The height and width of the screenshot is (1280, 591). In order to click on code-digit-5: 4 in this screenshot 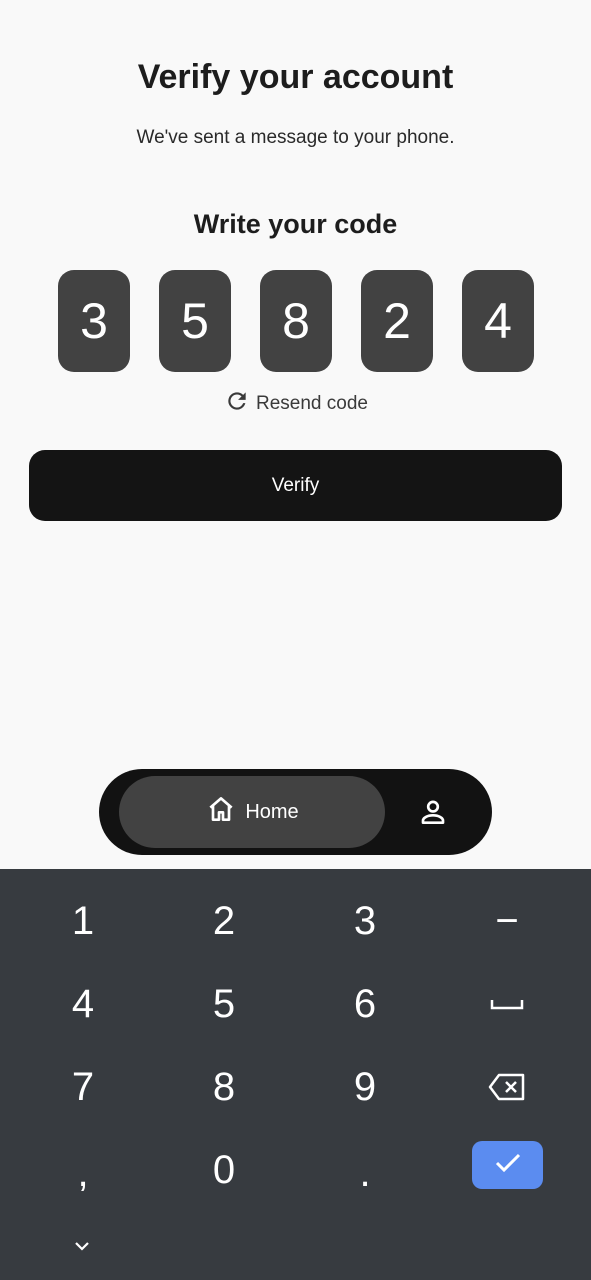, I will do `click(498, 321)`.